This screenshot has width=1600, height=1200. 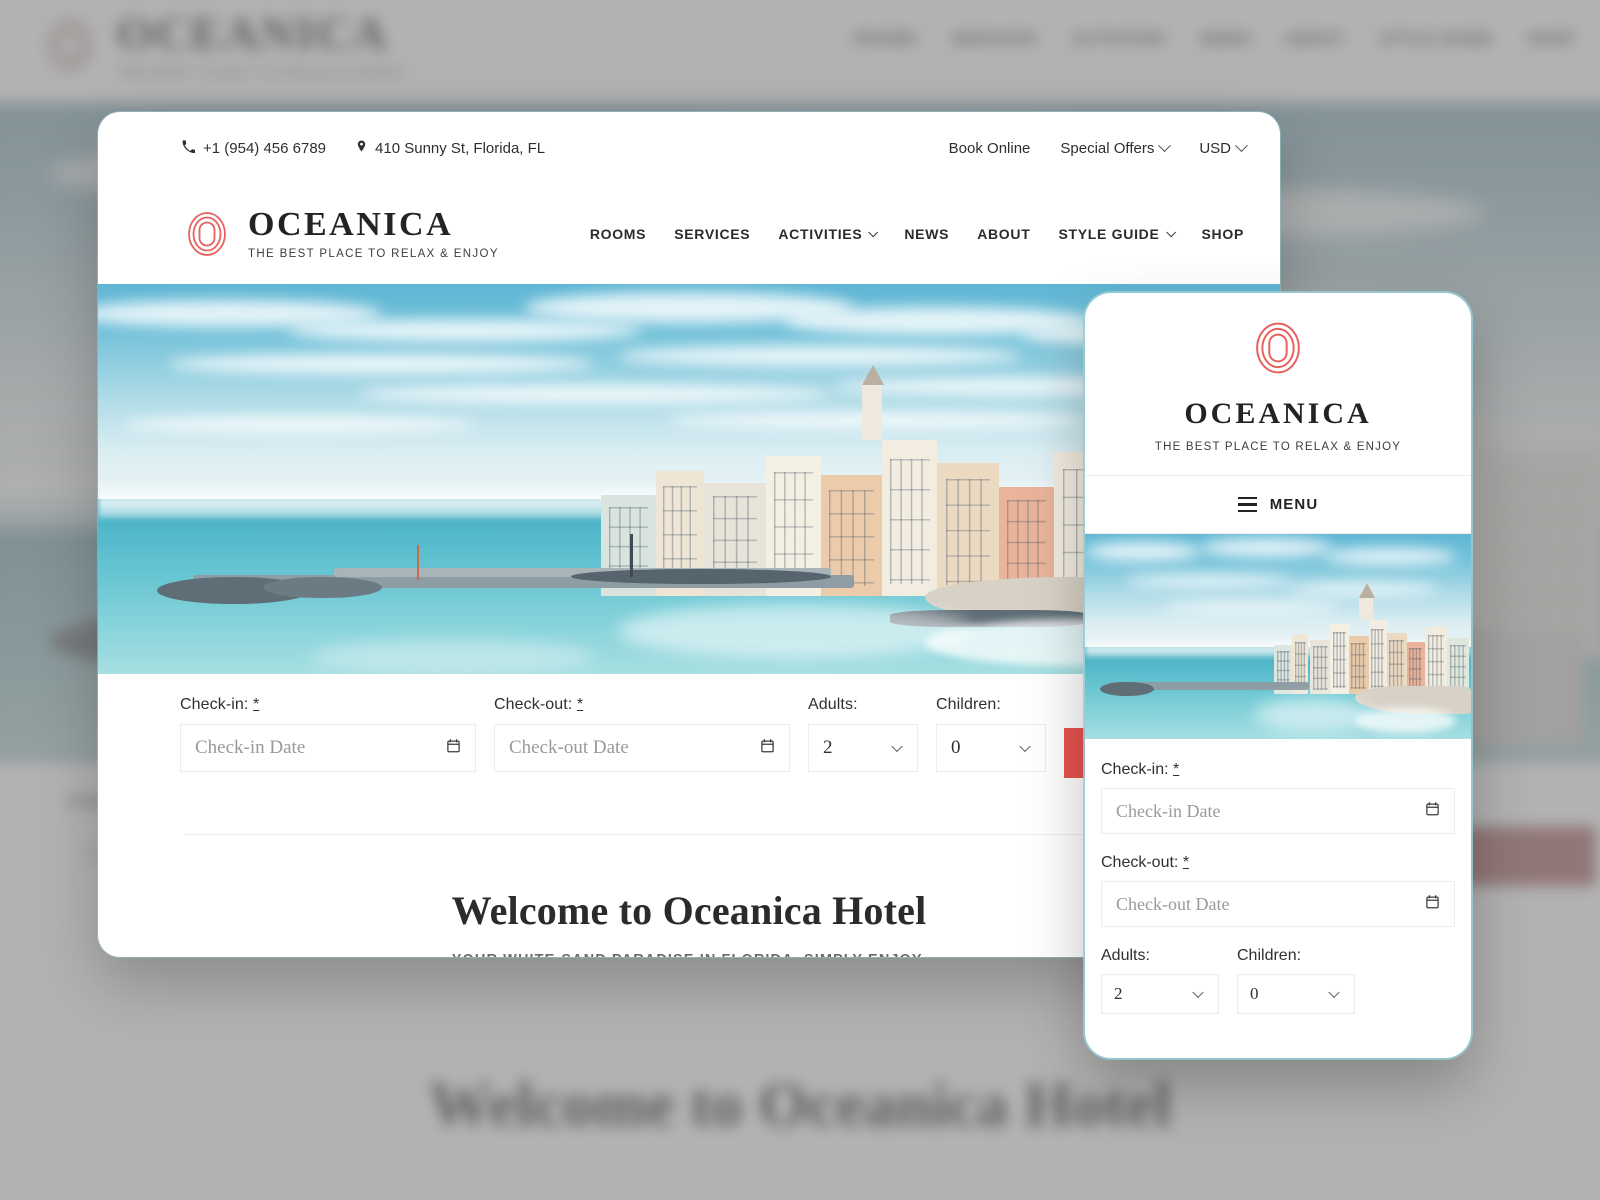 I want to click on welcome-title: Welcome to Oceanica Hotel, so click(x=689, y=910).